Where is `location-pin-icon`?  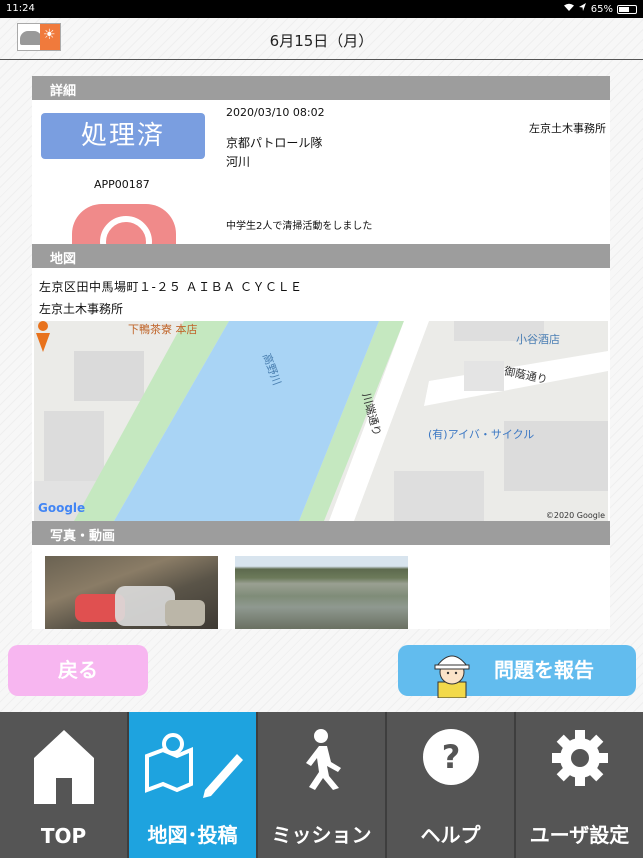 location-pin-icon is located at coordinates (43, 336).